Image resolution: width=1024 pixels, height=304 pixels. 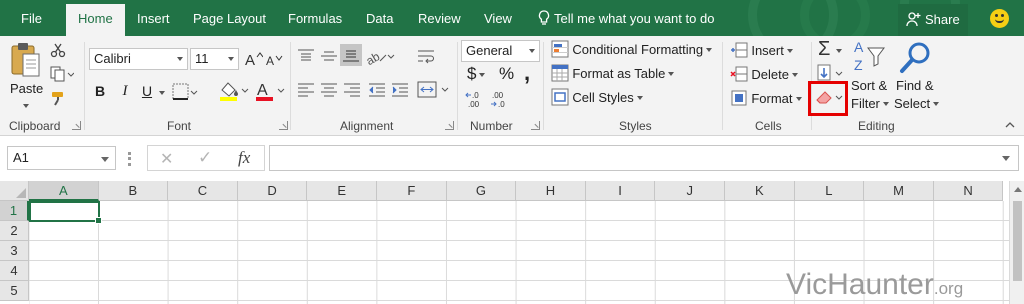 I want to click on font-group-label: Font, so click(x=179, y=126).